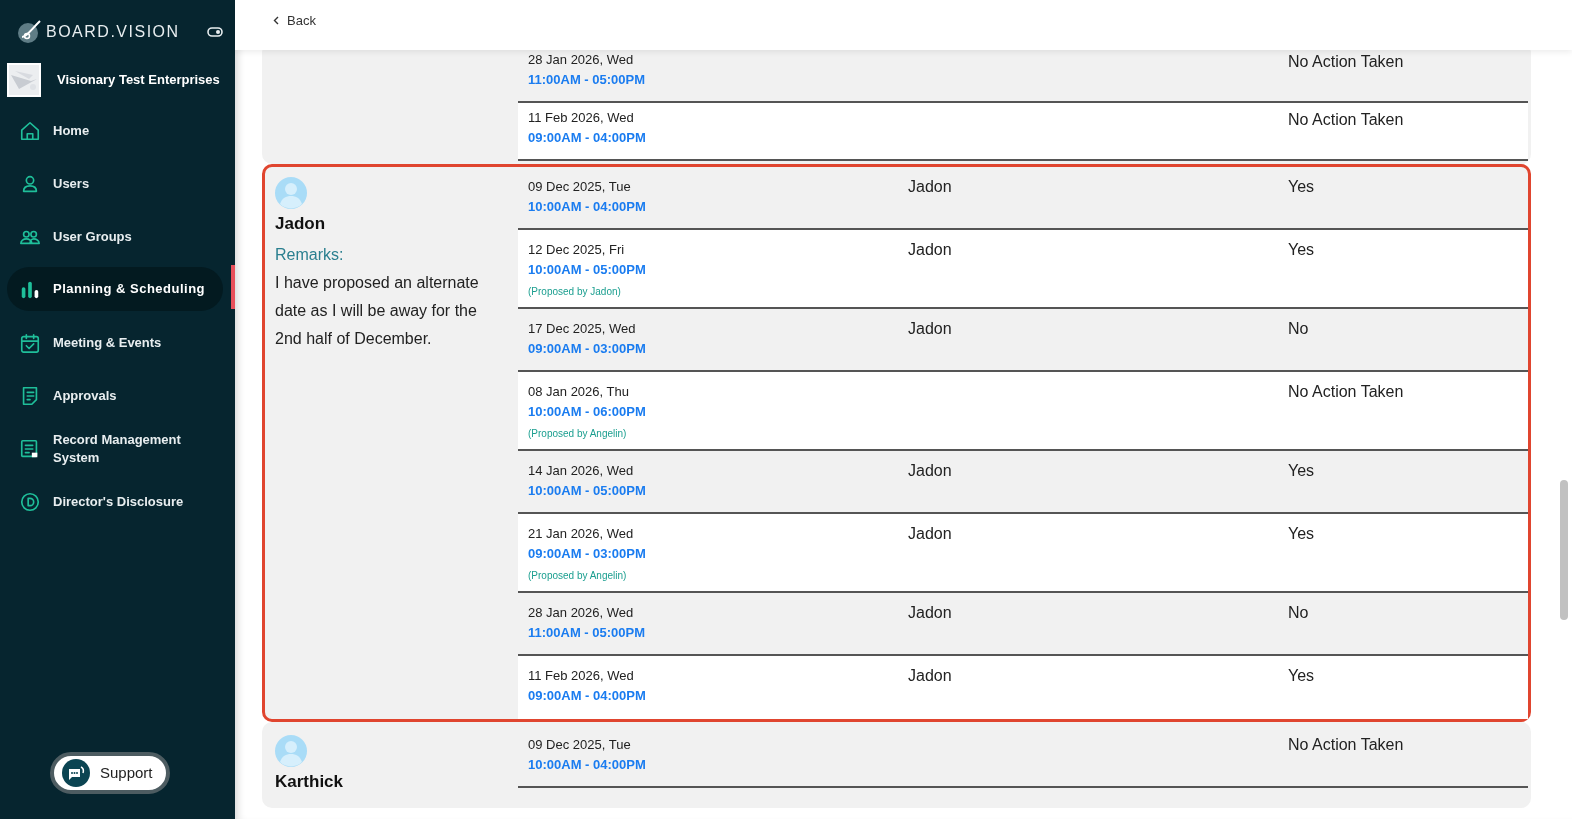  Describe the element at coordinates (115, 342) in the screenshot. I see `sidebar-item: Meeting & Events` at that location.